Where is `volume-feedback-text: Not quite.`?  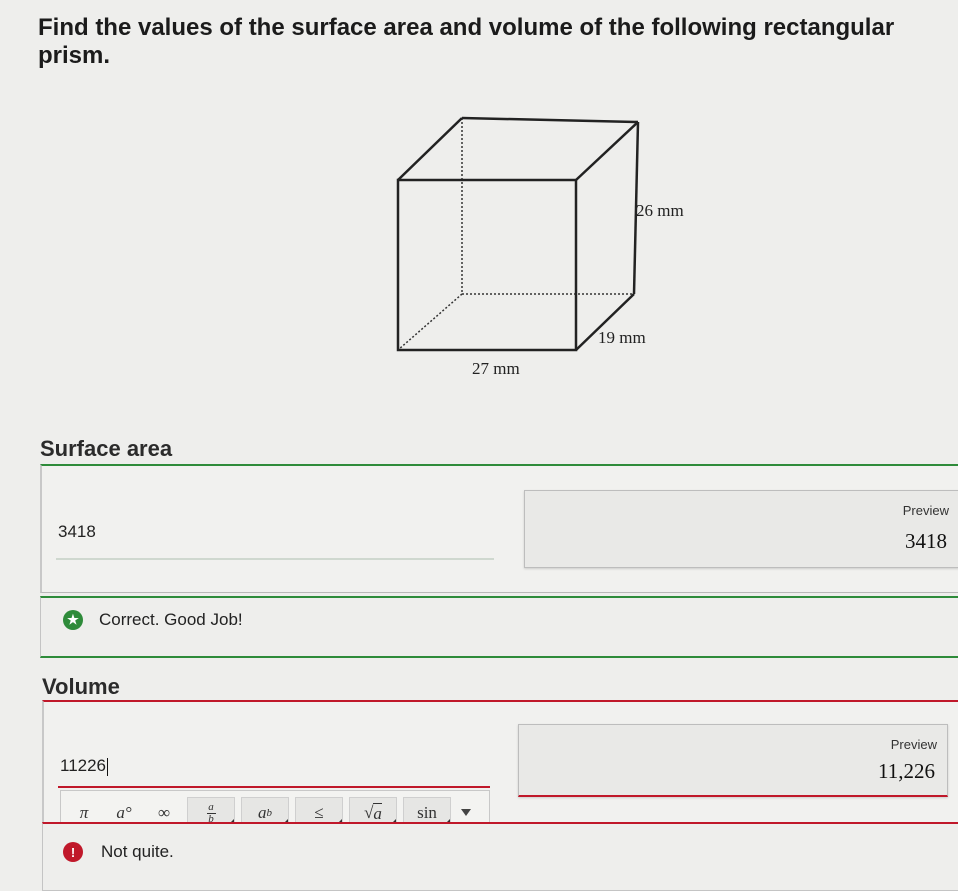 volume-feedback-text: Not quite. is located at coordinates (137, 851).